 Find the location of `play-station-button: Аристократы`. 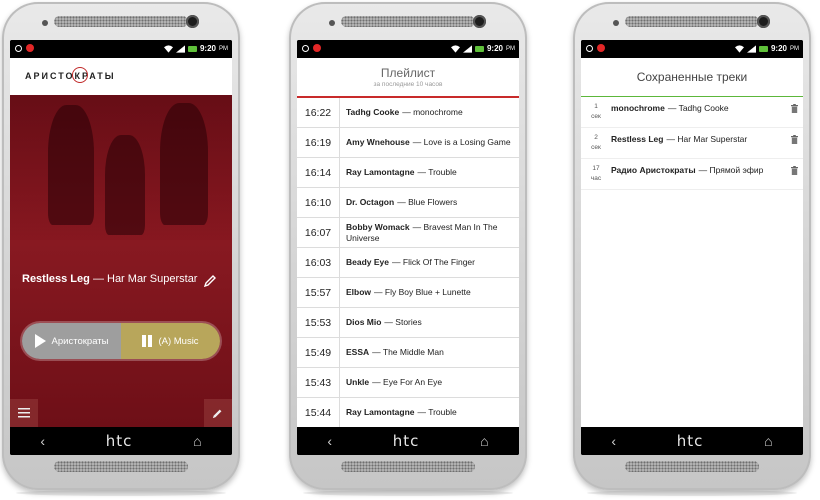

play-station-button: Аристократы is located at coordinates (71, 341).